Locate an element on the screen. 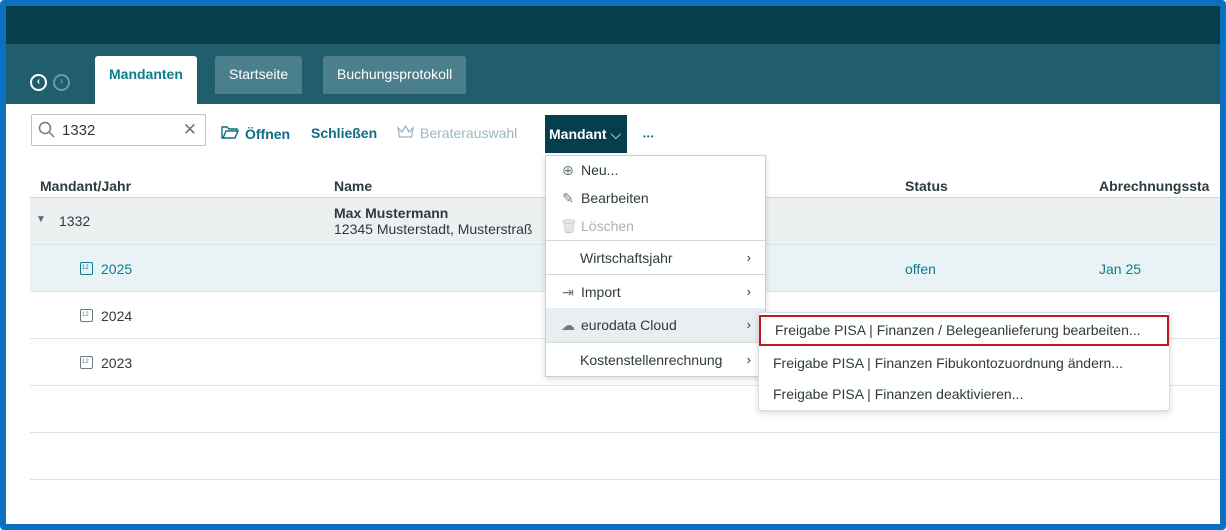  mandant-menu-button: Mandant ⌵ is located at coordinates (586, 134).